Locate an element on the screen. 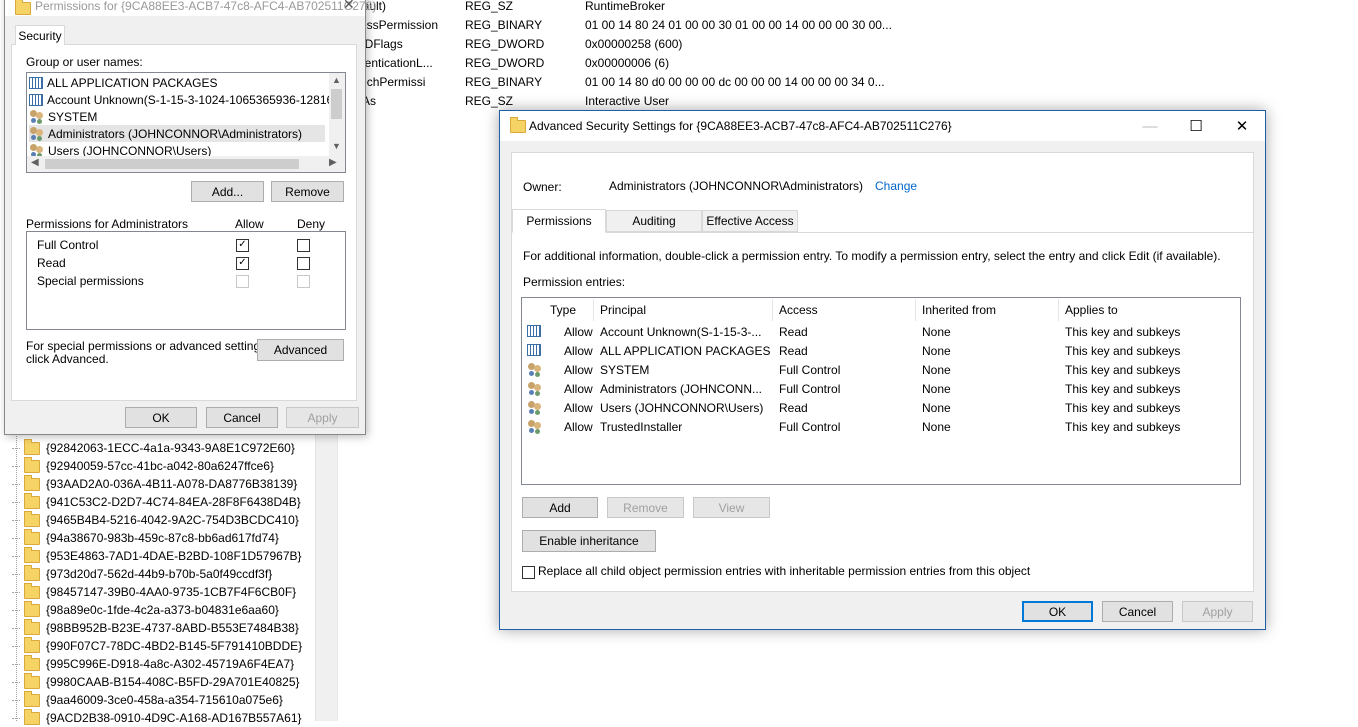 The image size is (1358, 727). scroll-down-icon: ▼ is located at coordinates (336, 146).